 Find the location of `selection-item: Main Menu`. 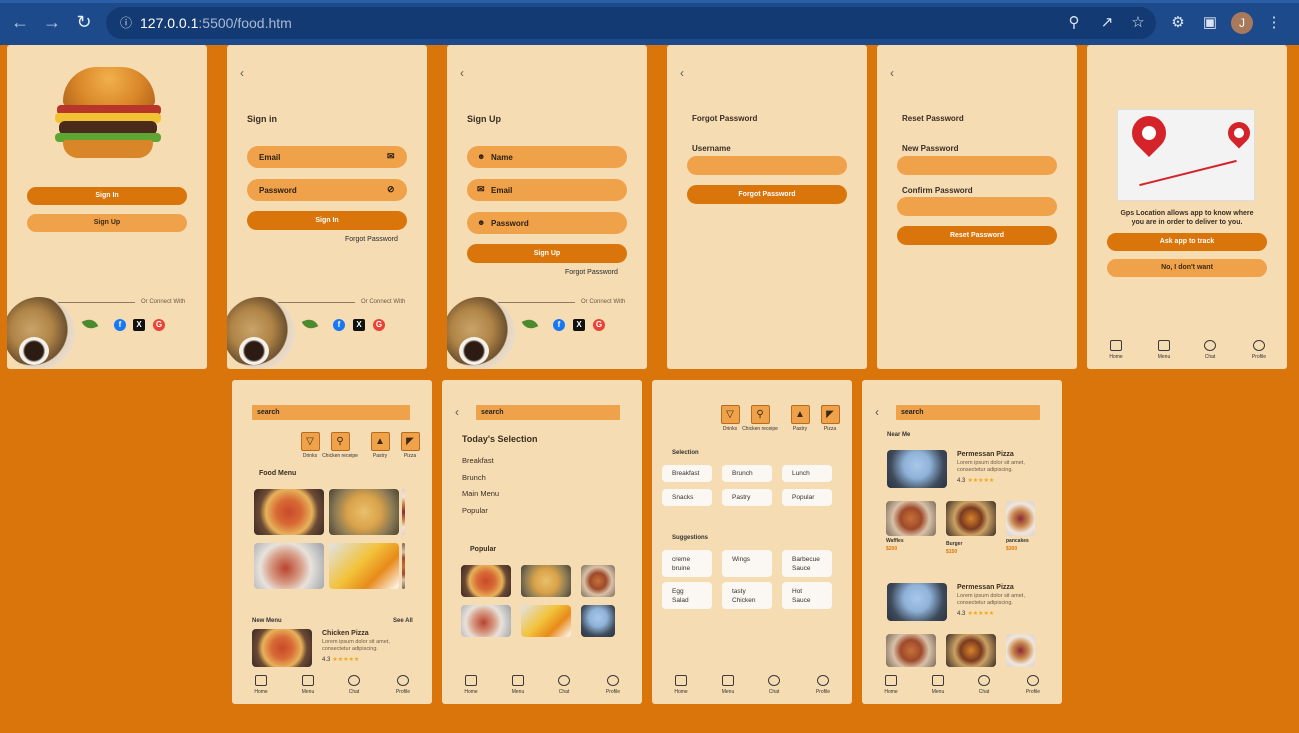

selection-item: Main Menu is located at coordinates (480, 493).